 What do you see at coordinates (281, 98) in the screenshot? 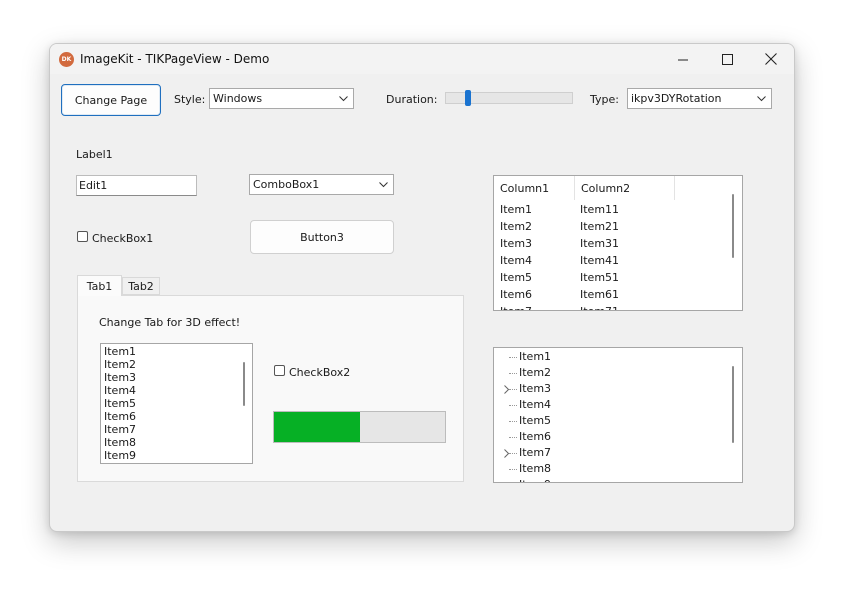
I see `style-combobox: Windows` at bounding box center [281, 98].